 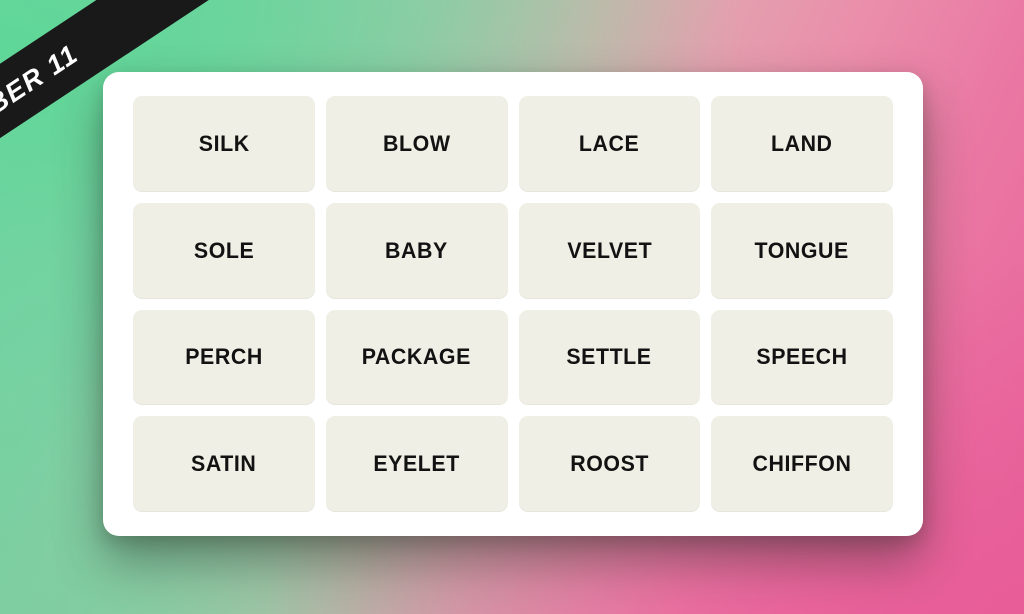 I want to click on word-tile: CHIFFON, so click(x=802, y=464).